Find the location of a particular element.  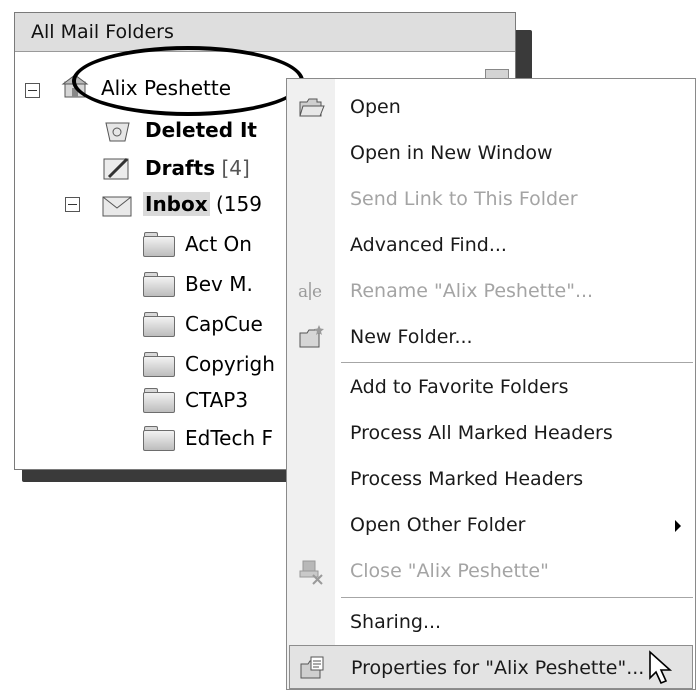

rename-icon: a e is located at coordinates (311, 291).